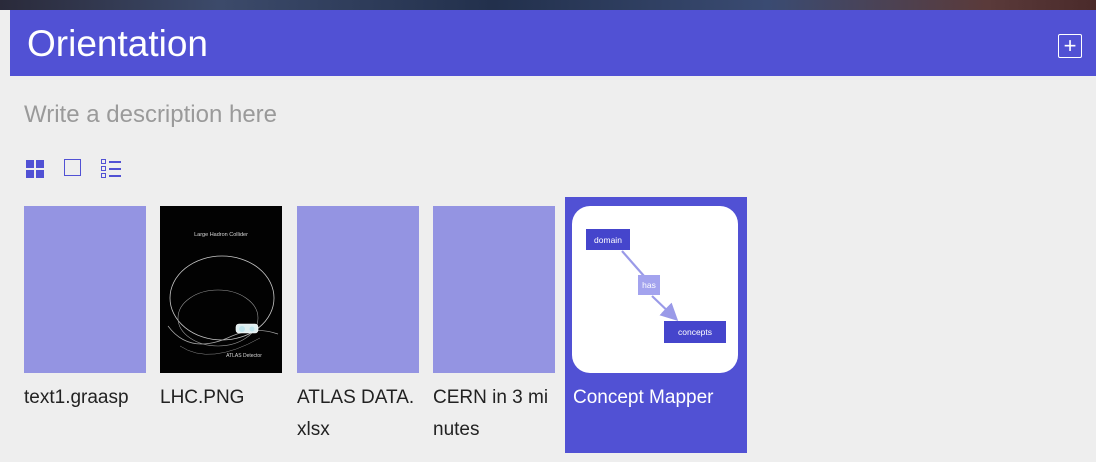  Describe the element at coordinates (548, 5) in the screenshot. I see `background-strip` at that location.